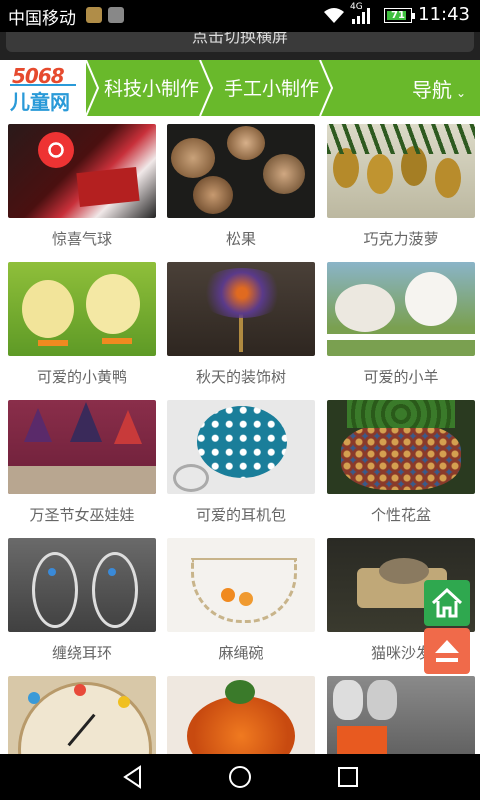  Describe the element at coordinates (82, 585) in the screenshot. I see `earrings-thumbnail` at that location.